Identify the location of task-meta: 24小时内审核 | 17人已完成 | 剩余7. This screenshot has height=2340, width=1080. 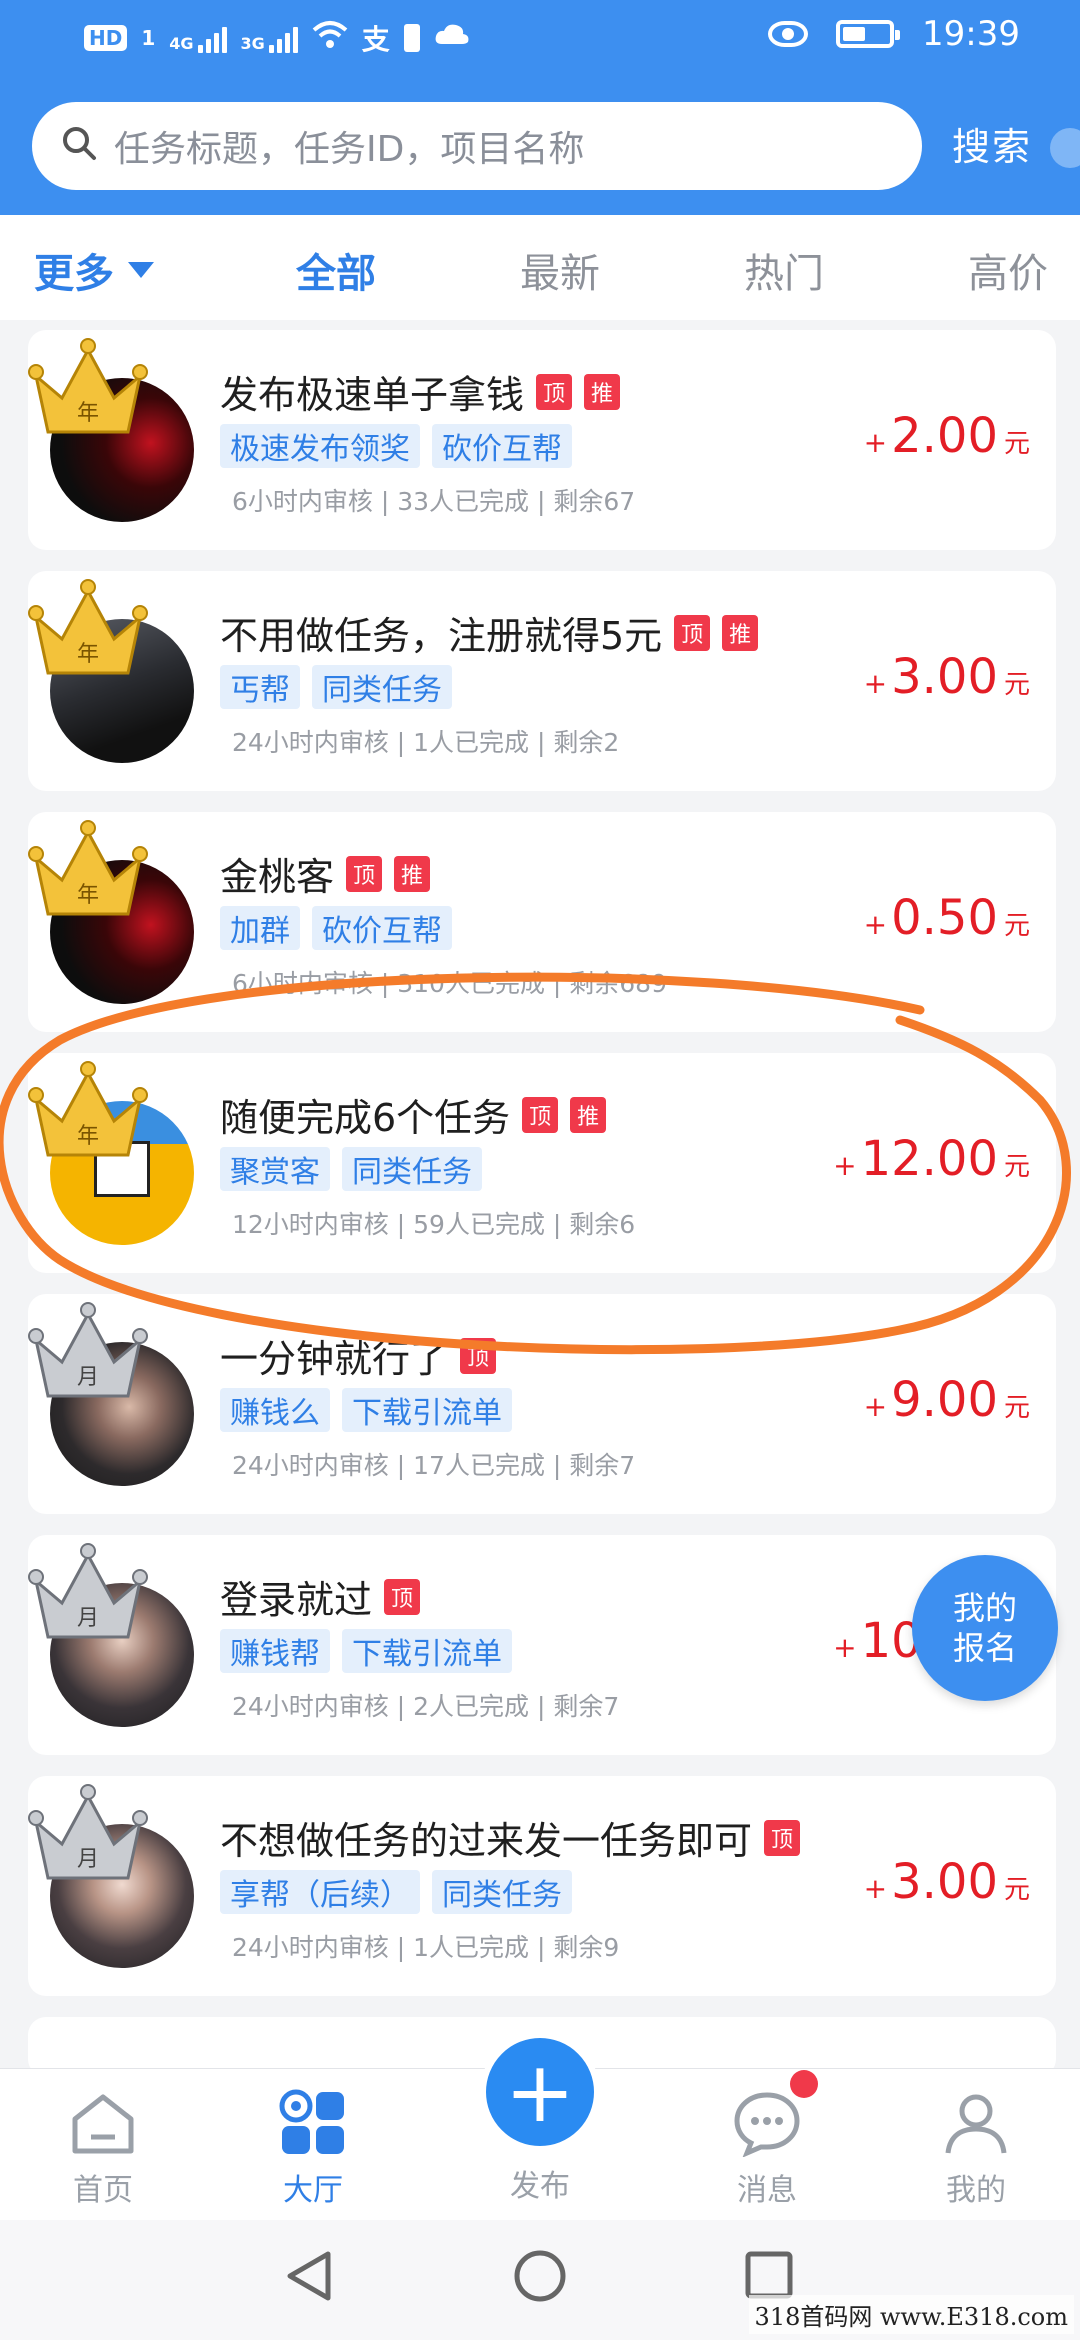
(434, 1465).